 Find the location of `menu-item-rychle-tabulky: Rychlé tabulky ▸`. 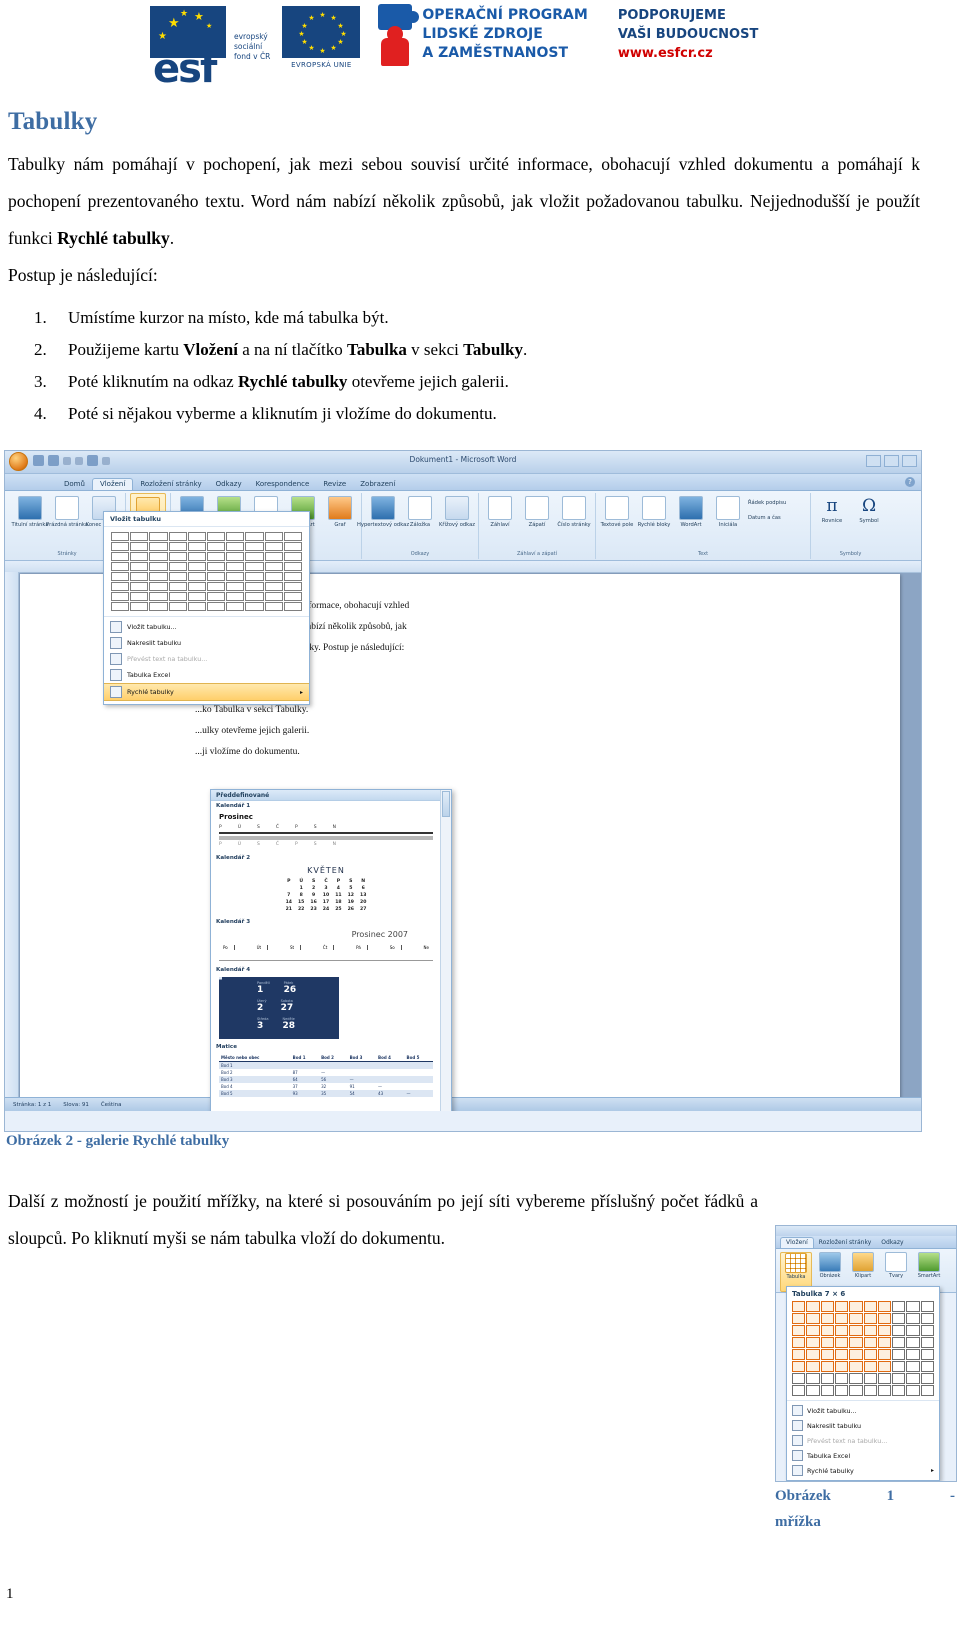

menu-item-rychle-tabulky: Rychlé tabulky ▸ is located at coordinates (206, 692).